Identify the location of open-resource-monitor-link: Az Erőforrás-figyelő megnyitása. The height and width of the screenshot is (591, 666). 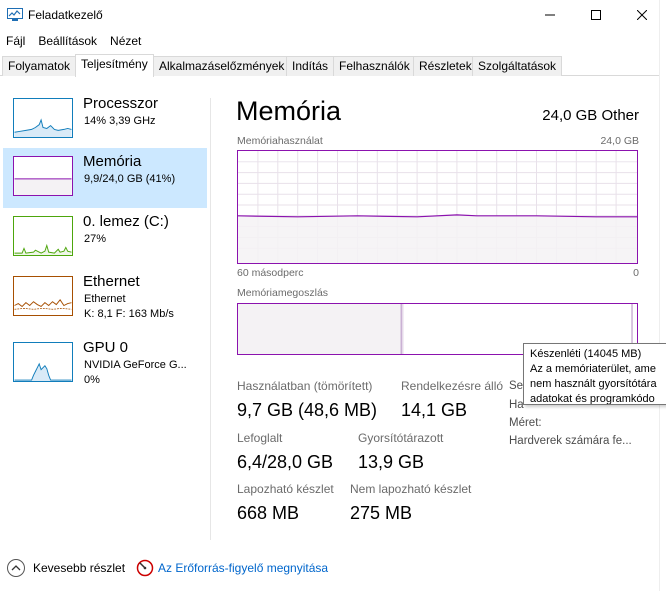
(243, 568).